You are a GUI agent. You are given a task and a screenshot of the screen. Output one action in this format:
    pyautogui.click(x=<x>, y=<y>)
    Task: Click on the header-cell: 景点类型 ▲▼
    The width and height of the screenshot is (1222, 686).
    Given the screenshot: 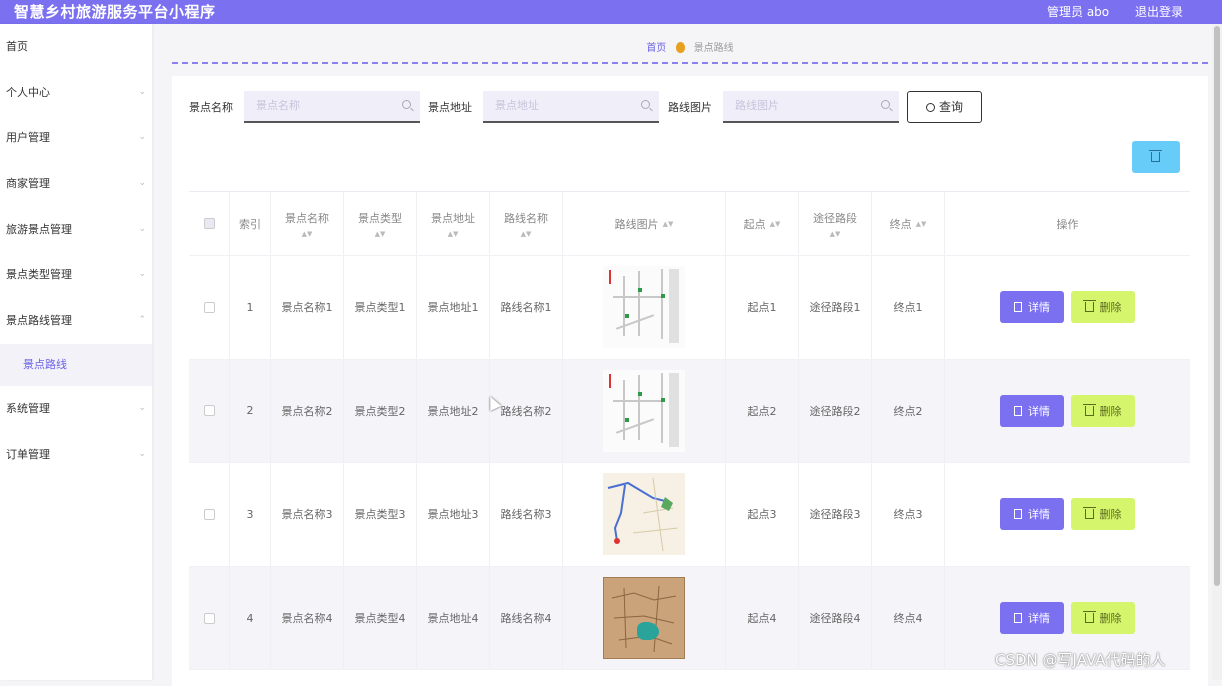 What is the action you would take?
    pyautogui.click(x=380, y=223)
    